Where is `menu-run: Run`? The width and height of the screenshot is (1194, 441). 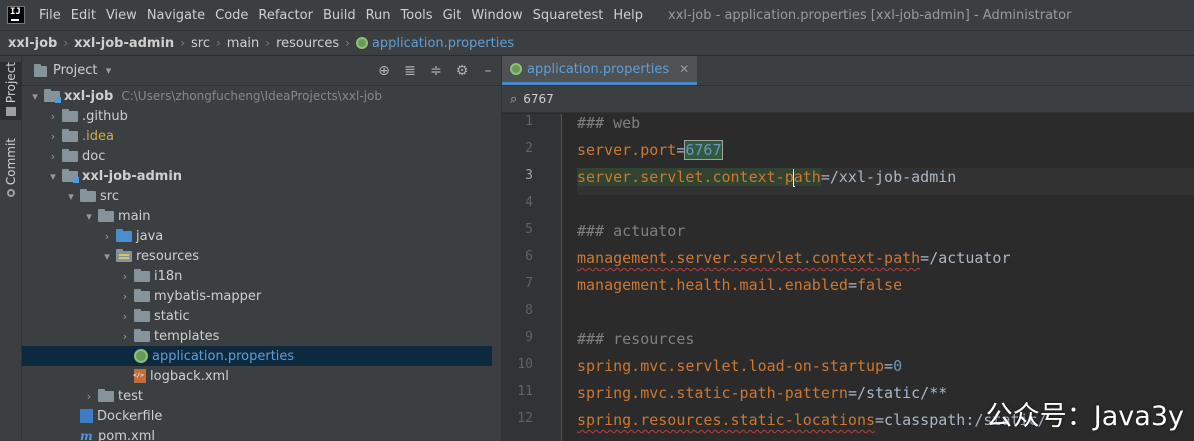
menu-run: Run is located at coordinates (378, 15).